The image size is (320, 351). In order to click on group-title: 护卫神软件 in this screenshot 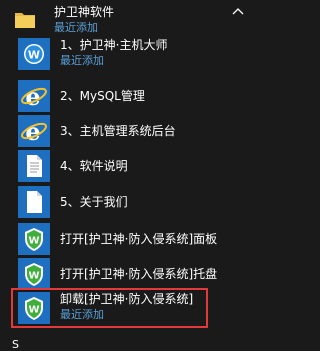, I will do `click(84, 12)`.